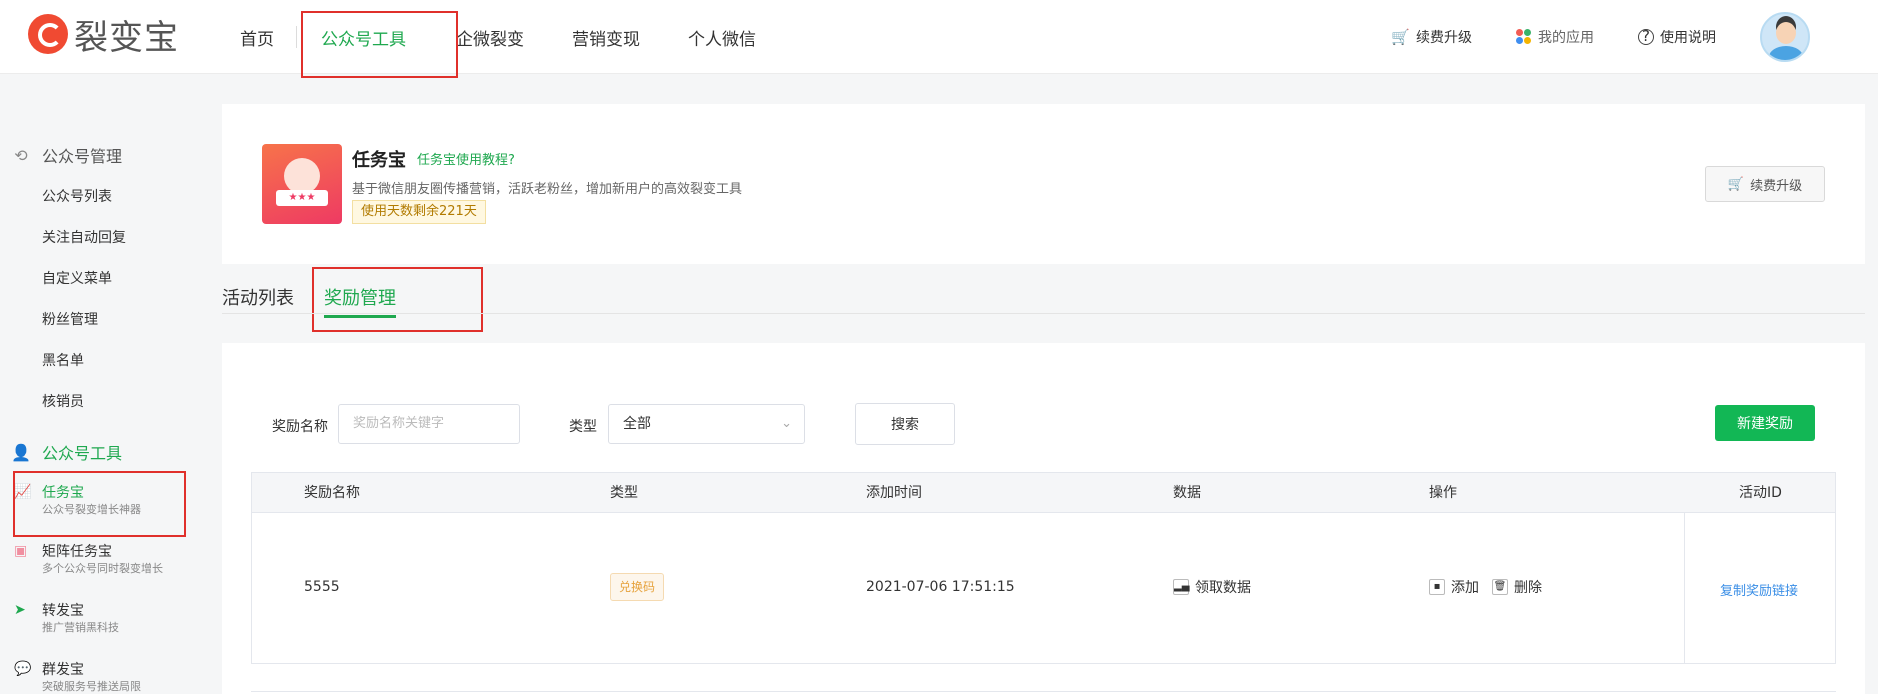 The width and height of the screenshot is (1878, 694). What do you see at coordinates (547, 189) in the screenshot?
I see `app-description: 基于微信朋友圈传播营销，活跃老粉丝，增加新用户的高效裂变工具` at bounding box center [547, 189].